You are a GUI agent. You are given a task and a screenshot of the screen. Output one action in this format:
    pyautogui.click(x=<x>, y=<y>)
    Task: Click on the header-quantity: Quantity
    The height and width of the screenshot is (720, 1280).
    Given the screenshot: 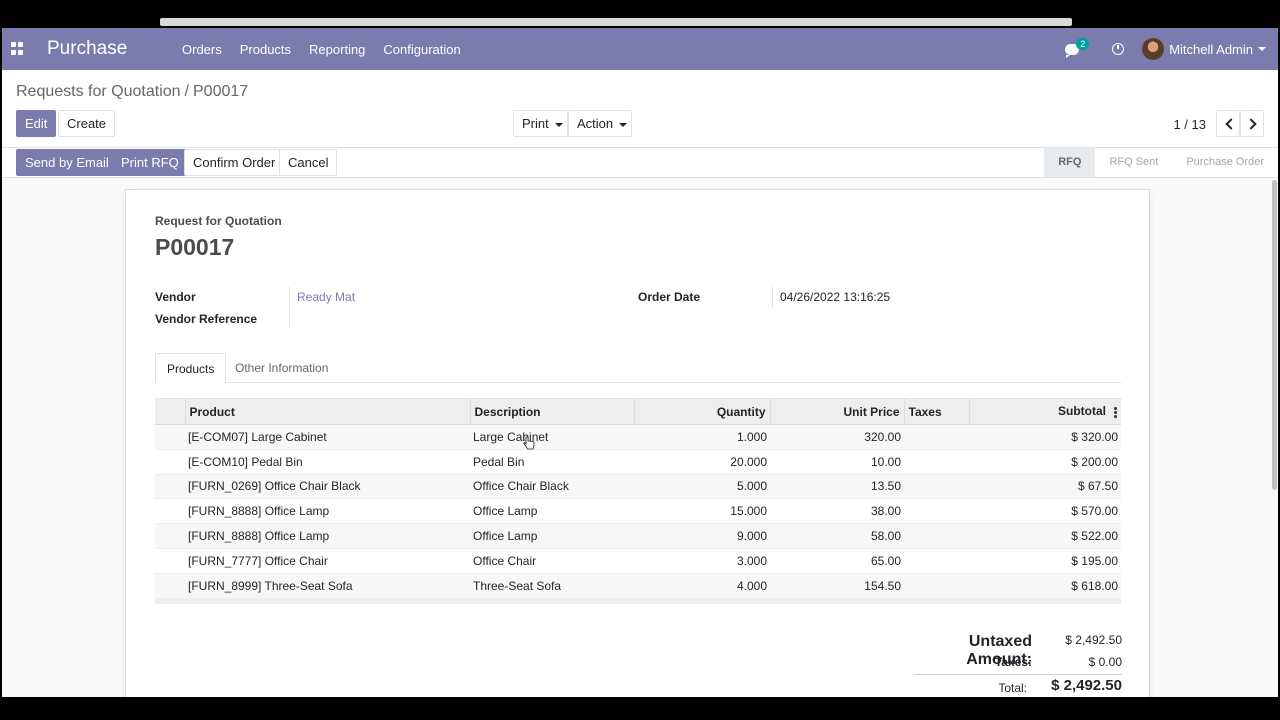 What is the action you would take?
    pyautogui.click(x=702, y=411)
    